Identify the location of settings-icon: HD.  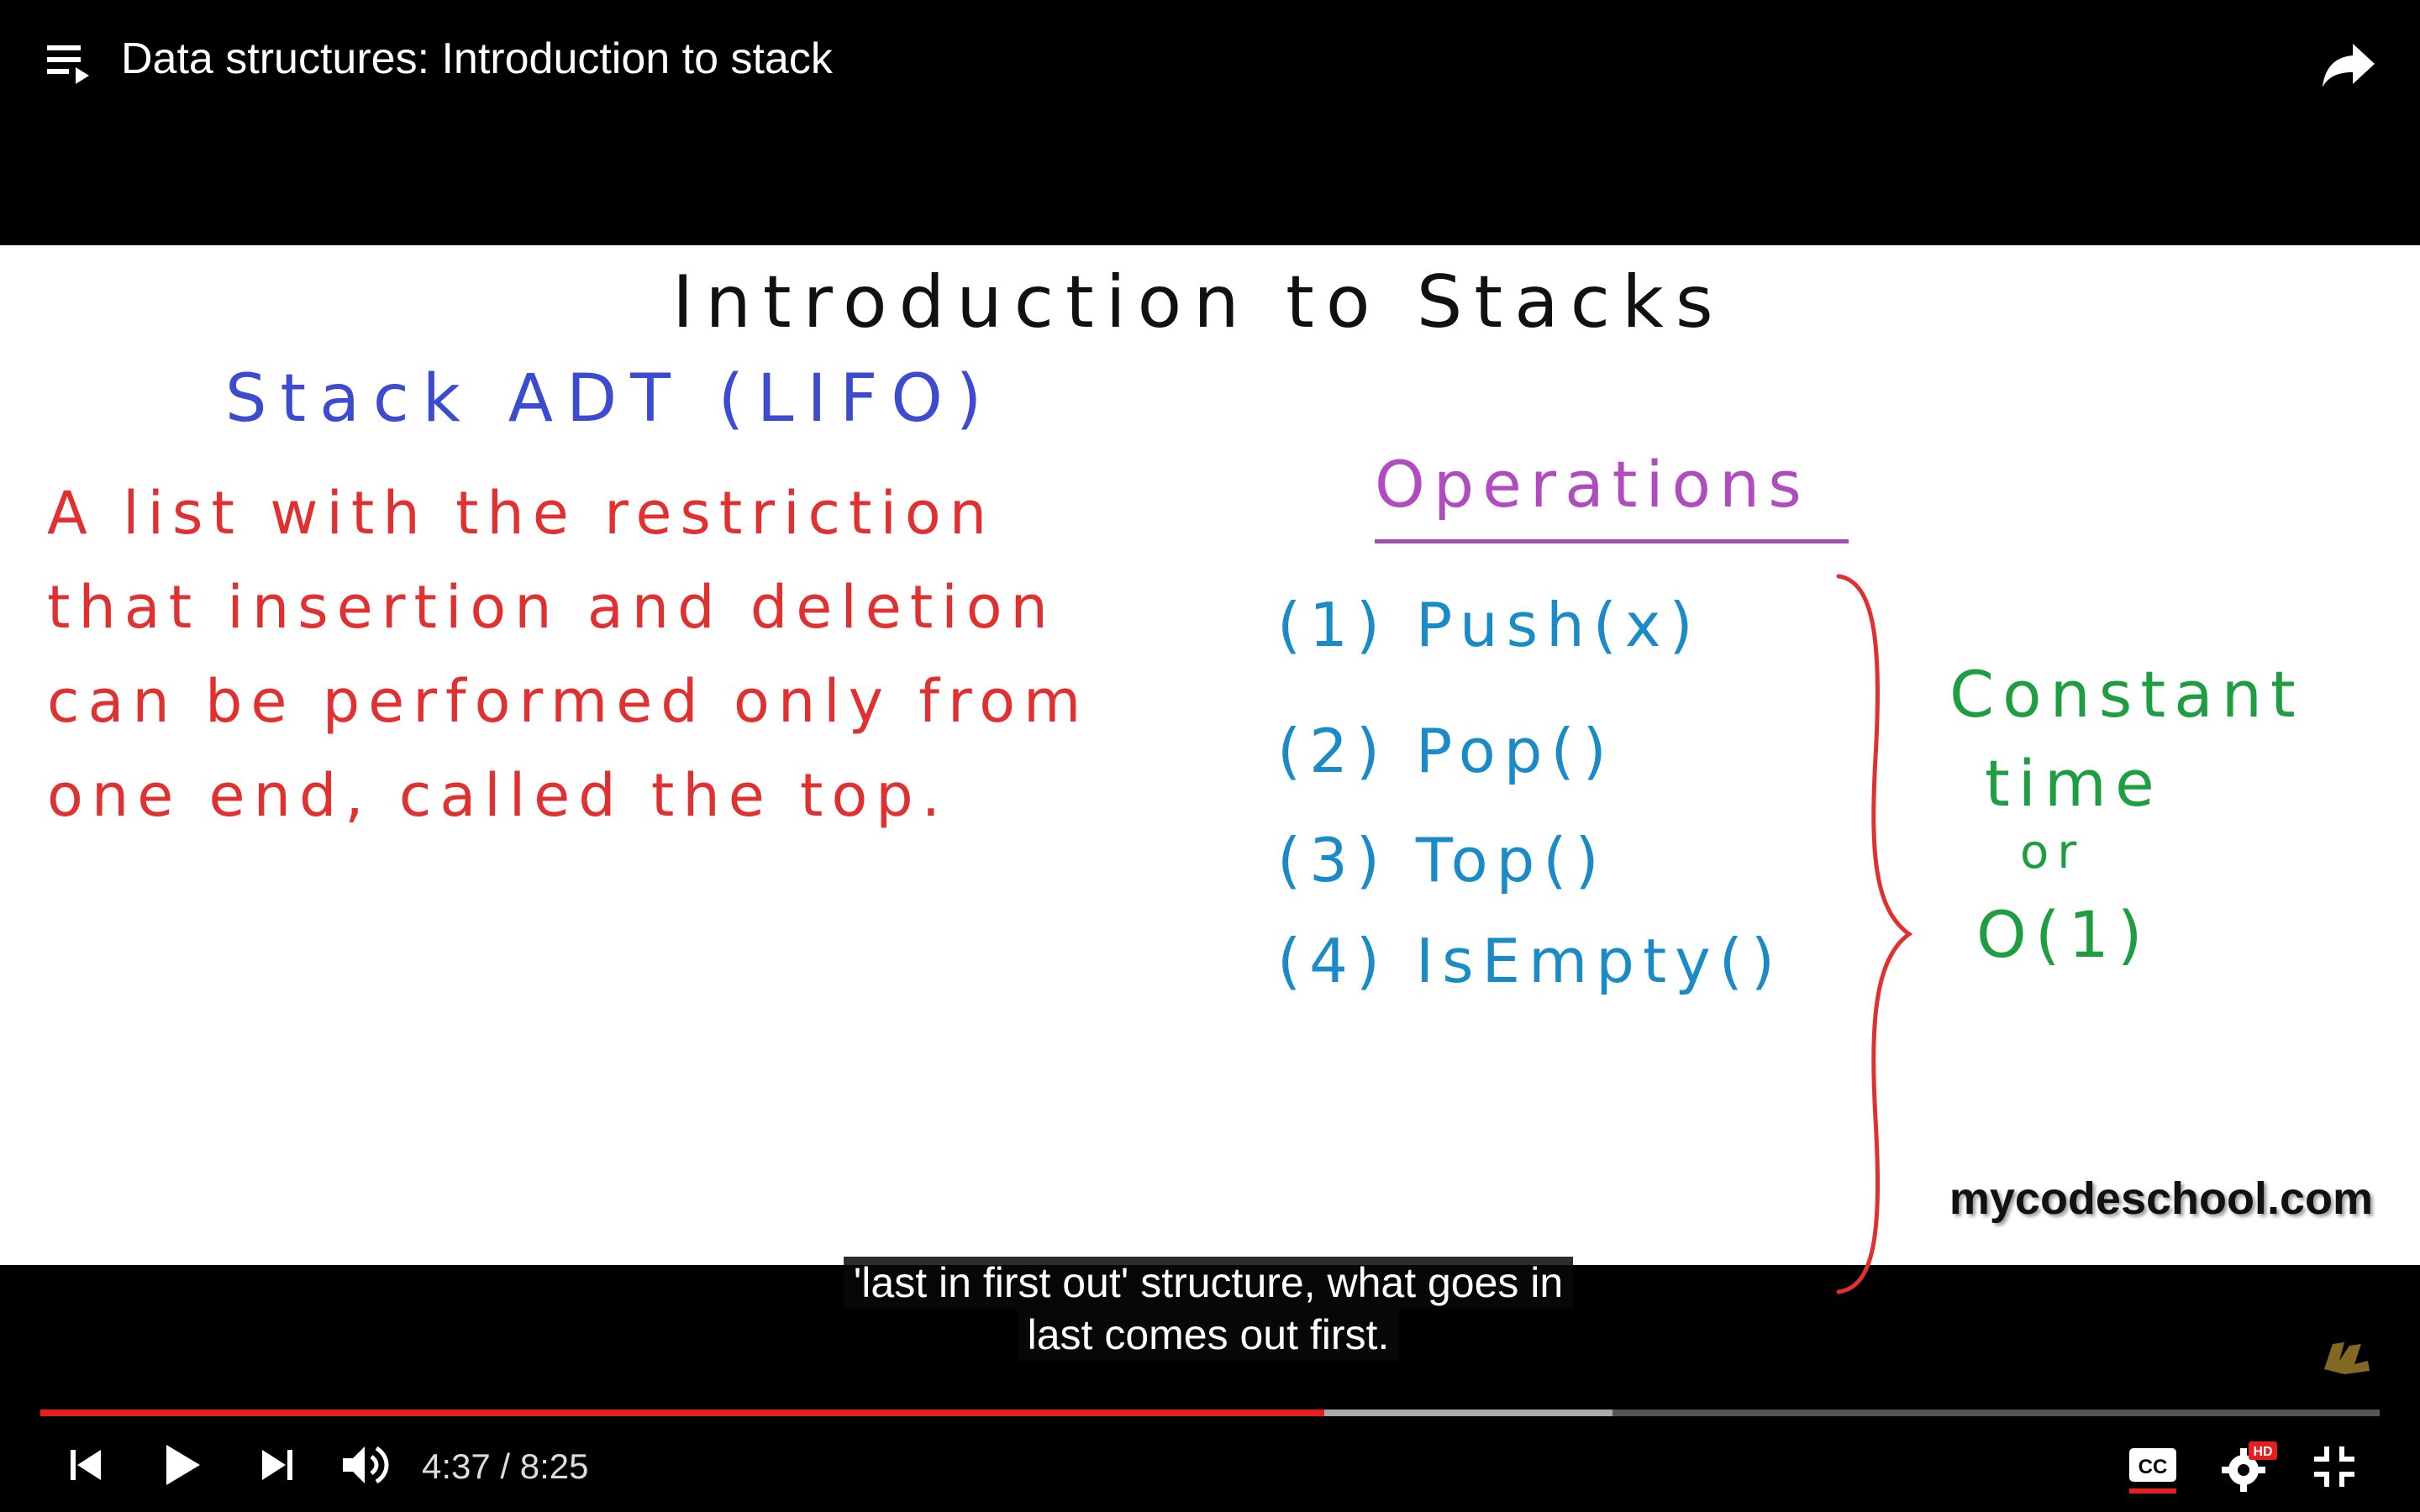
(2248, 1467).